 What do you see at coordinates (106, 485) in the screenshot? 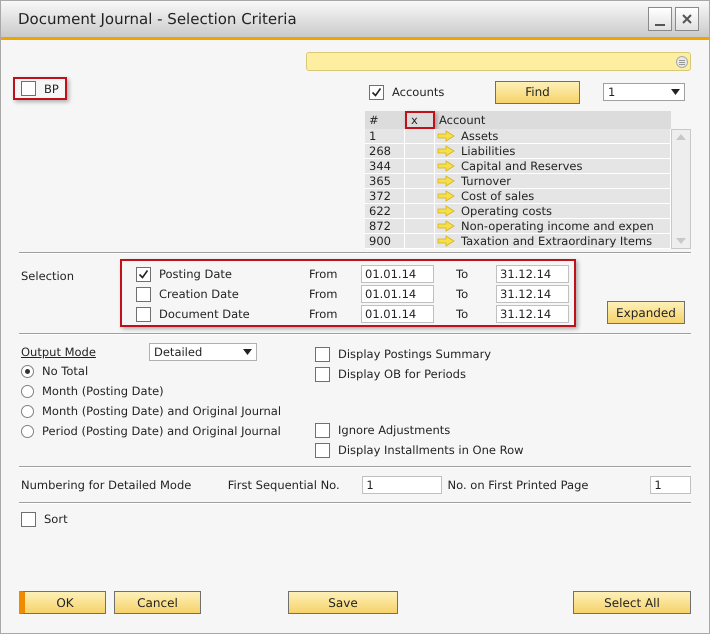
I see `field-label: Numbering for Detailed Mode` at bounding box center [106, 485].